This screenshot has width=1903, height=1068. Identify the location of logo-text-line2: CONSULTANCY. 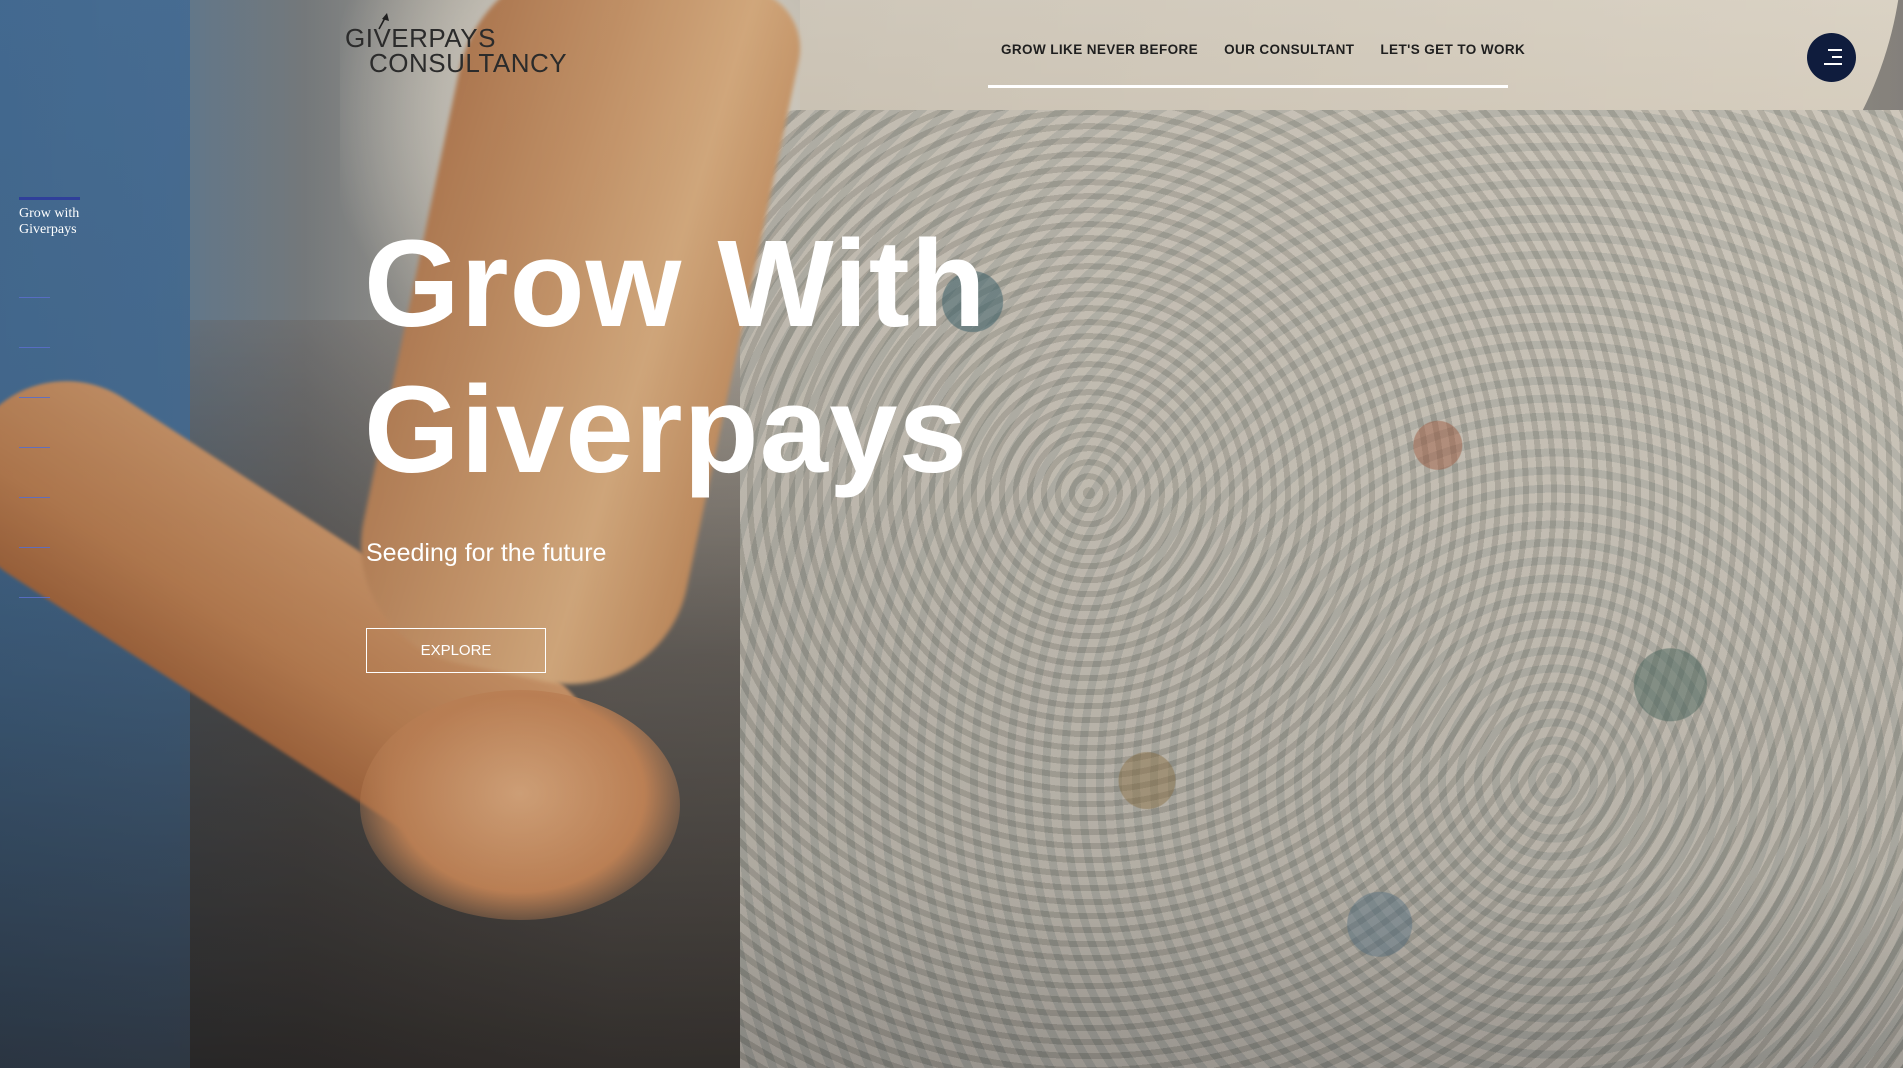
(468, 63).